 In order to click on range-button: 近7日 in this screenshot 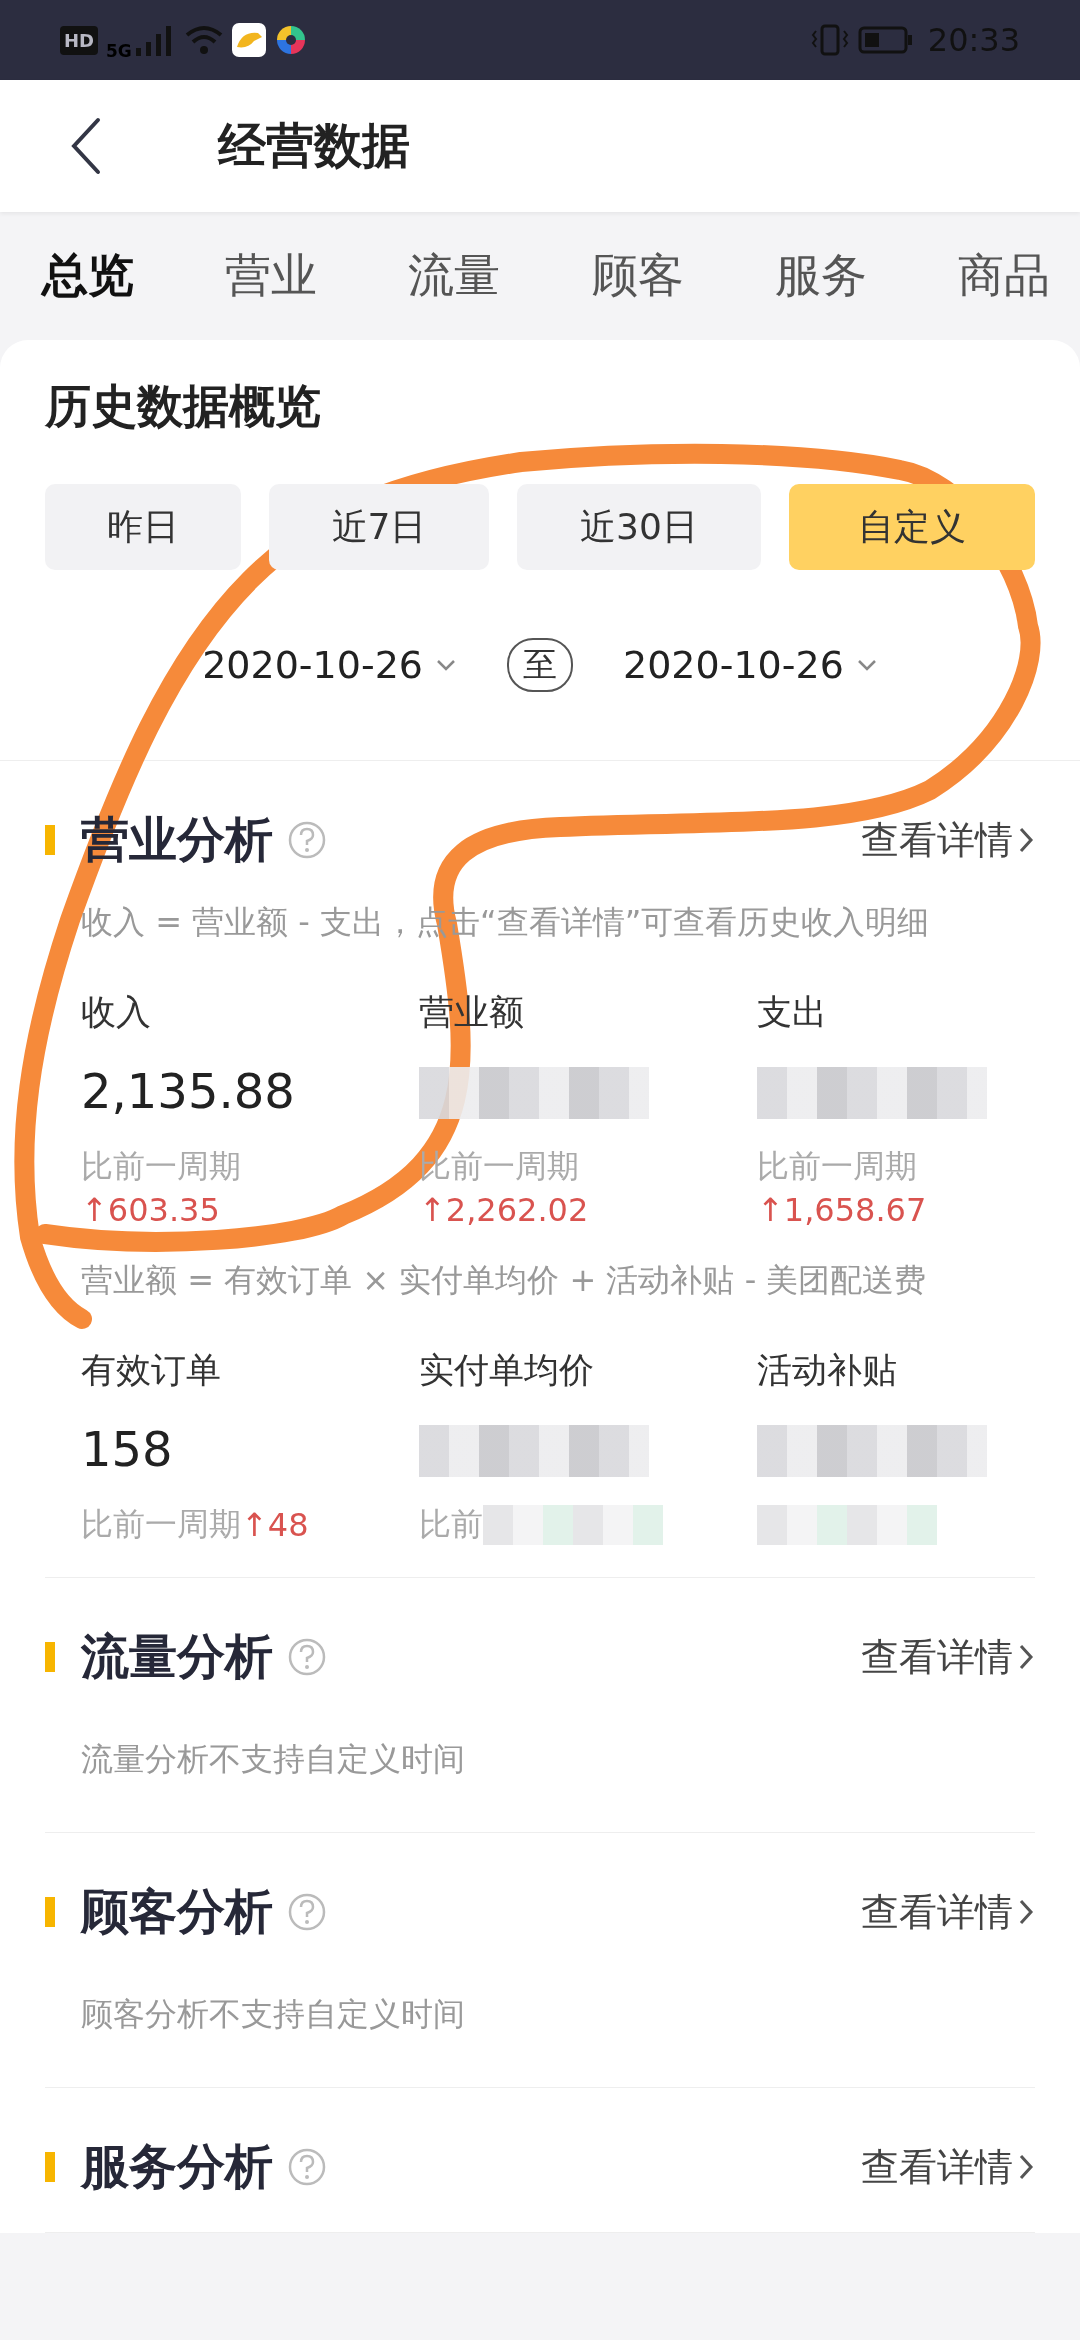, I will do `click(379, 527)`.